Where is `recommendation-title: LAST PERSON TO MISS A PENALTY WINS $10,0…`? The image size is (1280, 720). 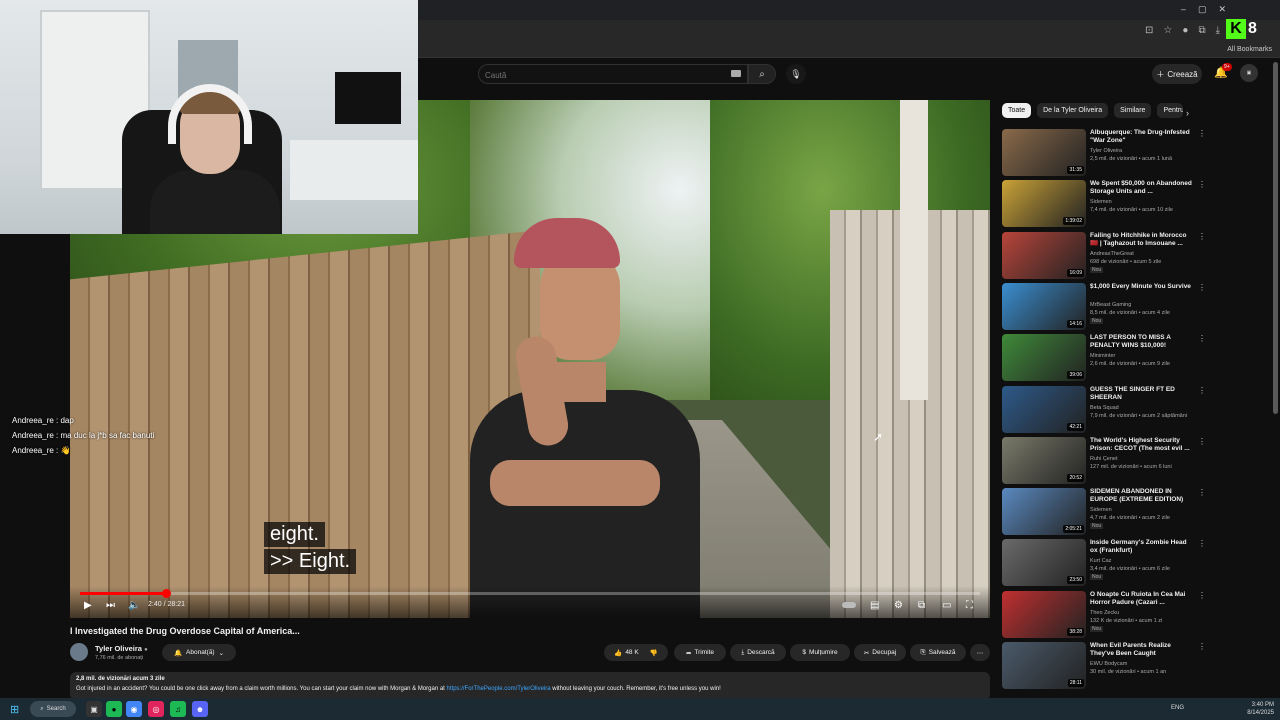
recommendation-title: LAST PERSON TO MISS A PENALTY WINS $10,0… is located at coordinates (1142, 342).